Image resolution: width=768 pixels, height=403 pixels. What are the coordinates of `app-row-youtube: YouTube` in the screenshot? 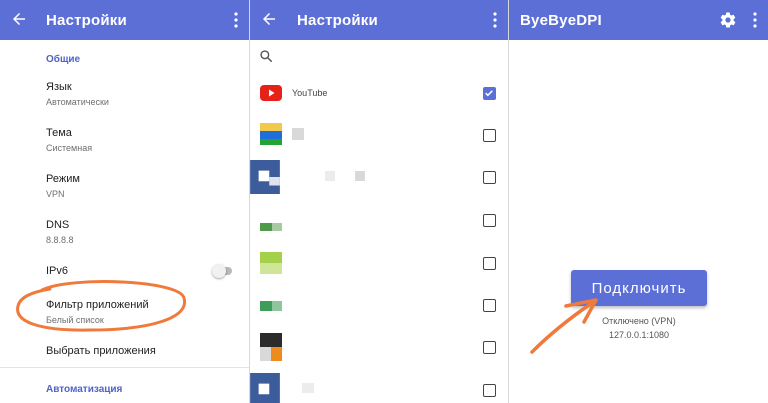 It's located at (379, 94).